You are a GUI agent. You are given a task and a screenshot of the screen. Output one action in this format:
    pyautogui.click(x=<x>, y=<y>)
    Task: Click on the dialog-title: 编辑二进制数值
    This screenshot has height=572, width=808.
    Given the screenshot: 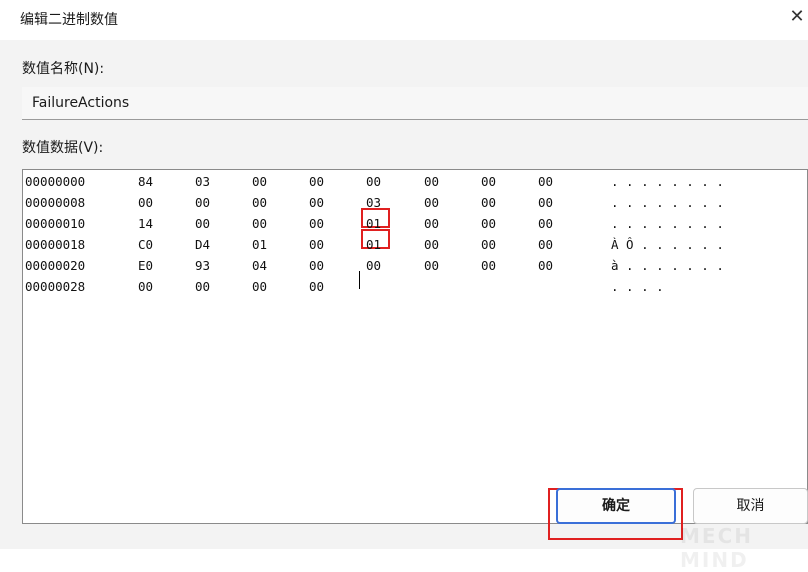 What is the action you would take?
    pyautogui.click(x=69, y=20)
    